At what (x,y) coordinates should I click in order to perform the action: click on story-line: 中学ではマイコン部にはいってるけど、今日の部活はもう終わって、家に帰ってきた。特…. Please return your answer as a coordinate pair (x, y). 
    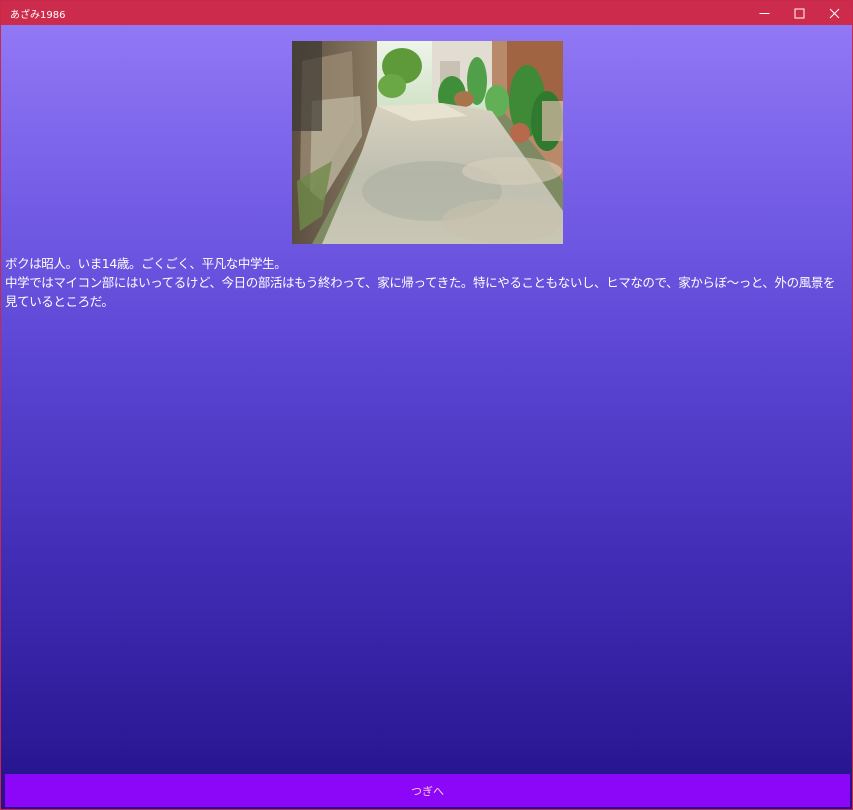
    Looking at the image, I should click on (420, 292).